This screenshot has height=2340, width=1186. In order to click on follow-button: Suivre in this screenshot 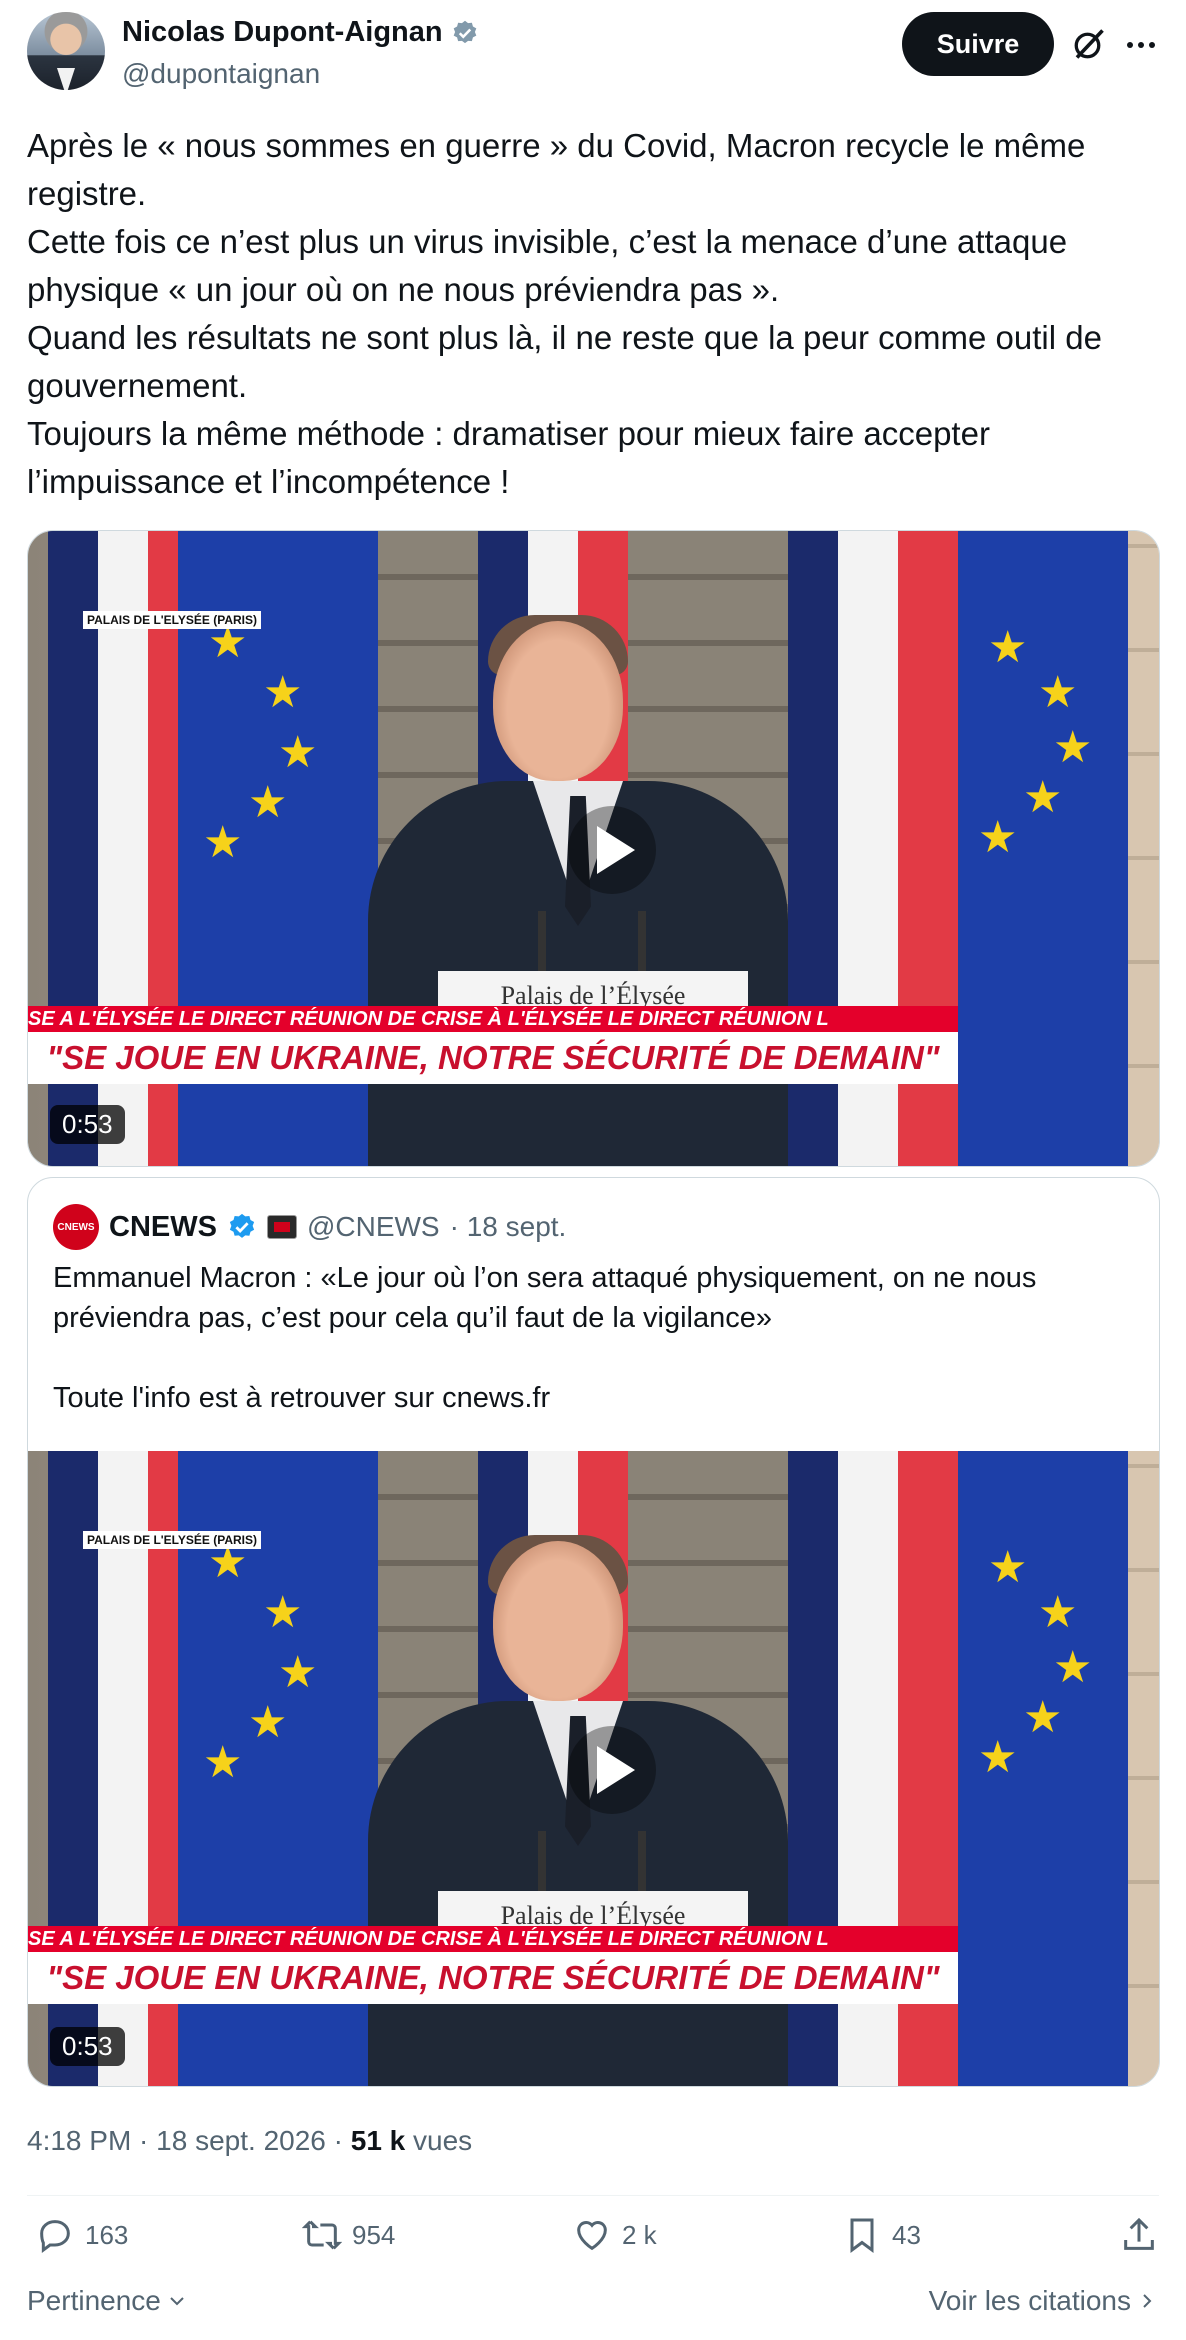, I will do `click(978, 44)`.